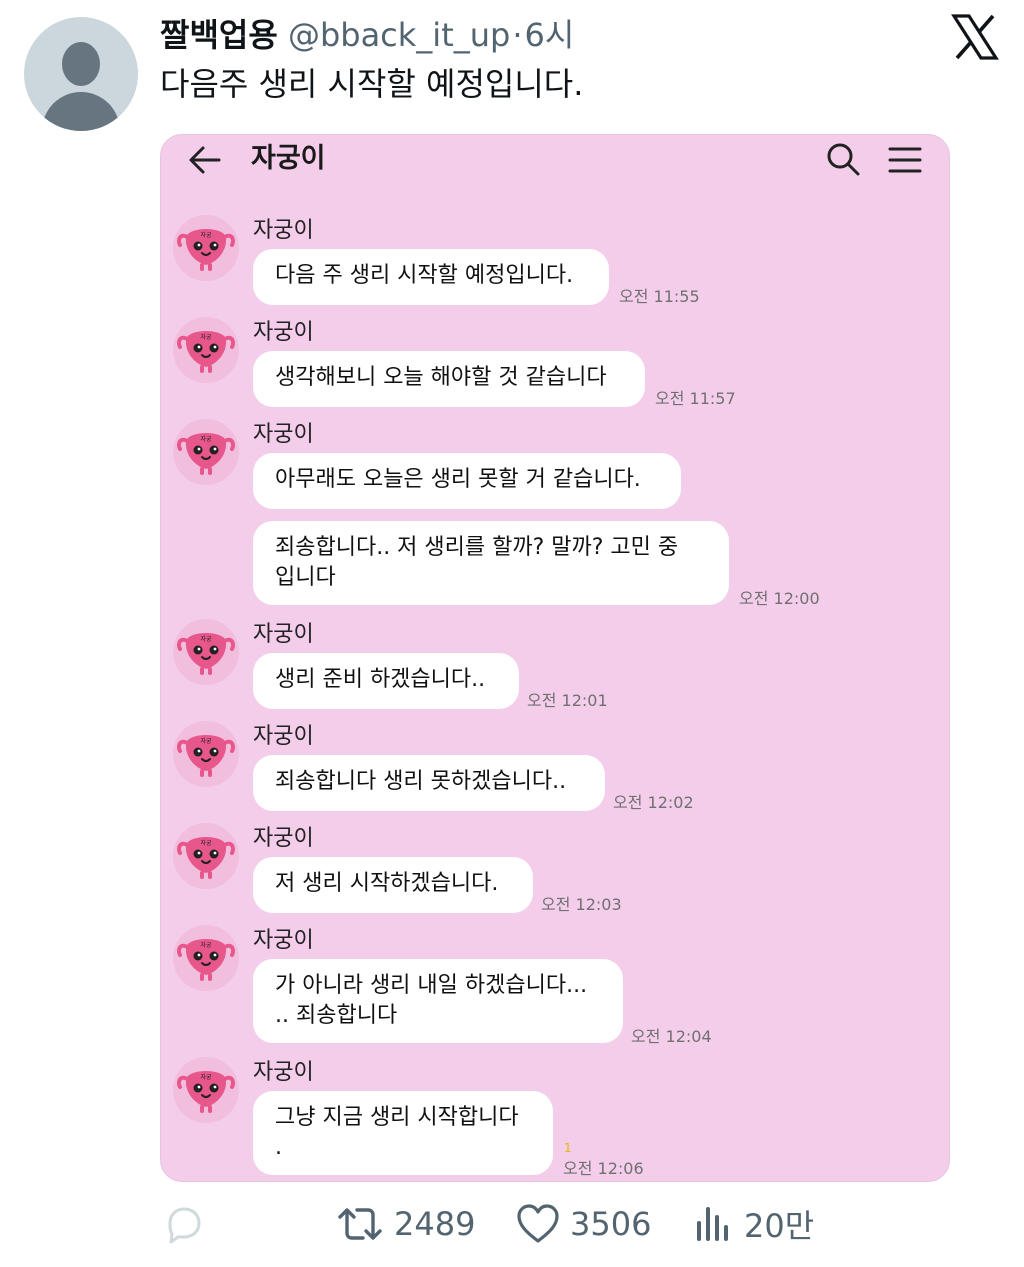  Describe the element at coordinates (695, 398) in the screenshot. I see `message-timestamp: 오전 11:57` at that location.